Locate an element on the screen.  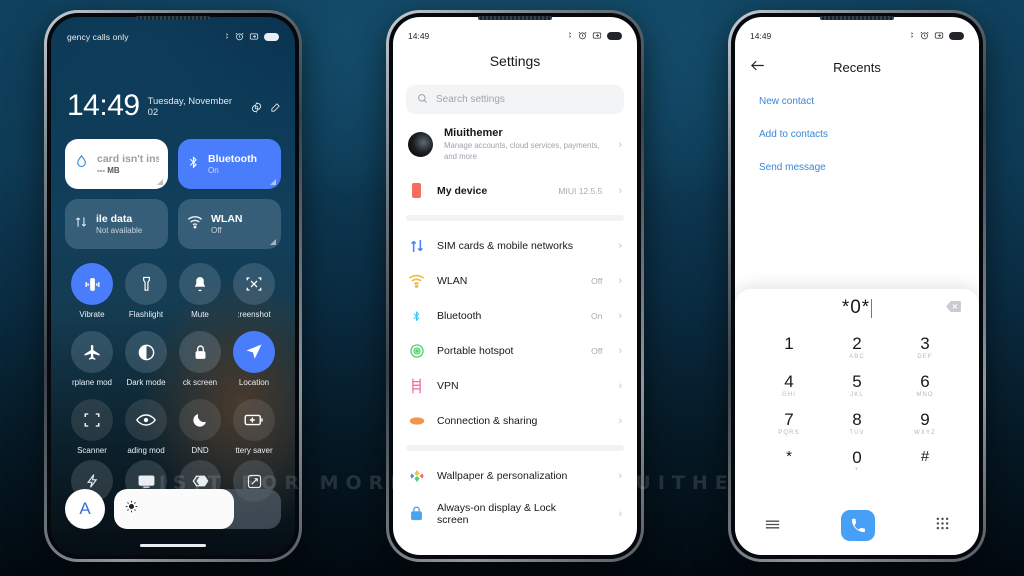
hotspot-icon is located at coordinates (416, 350).